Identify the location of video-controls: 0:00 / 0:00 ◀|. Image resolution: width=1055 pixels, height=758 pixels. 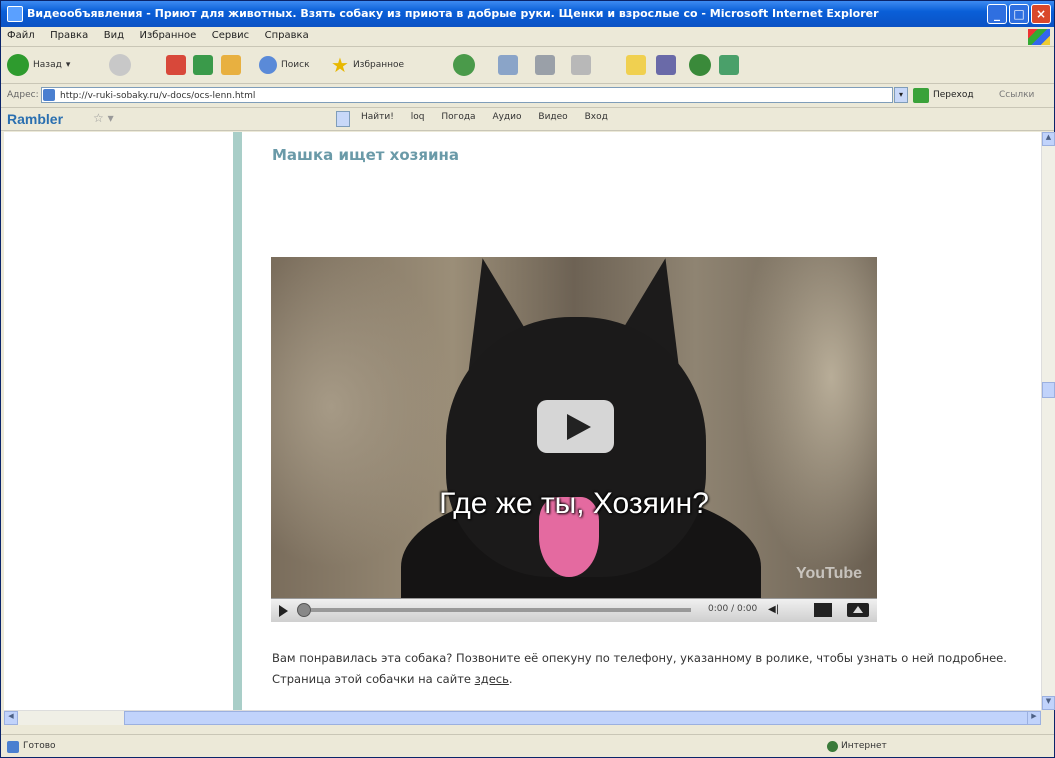
(574, 610).